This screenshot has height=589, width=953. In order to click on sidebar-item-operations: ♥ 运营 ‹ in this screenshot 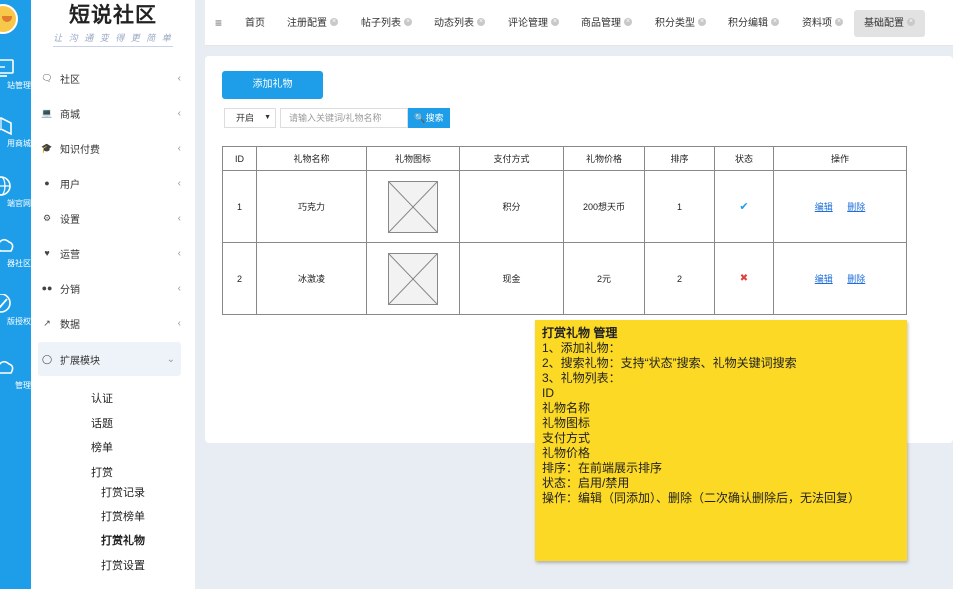, I will do `click(110, 253)`.